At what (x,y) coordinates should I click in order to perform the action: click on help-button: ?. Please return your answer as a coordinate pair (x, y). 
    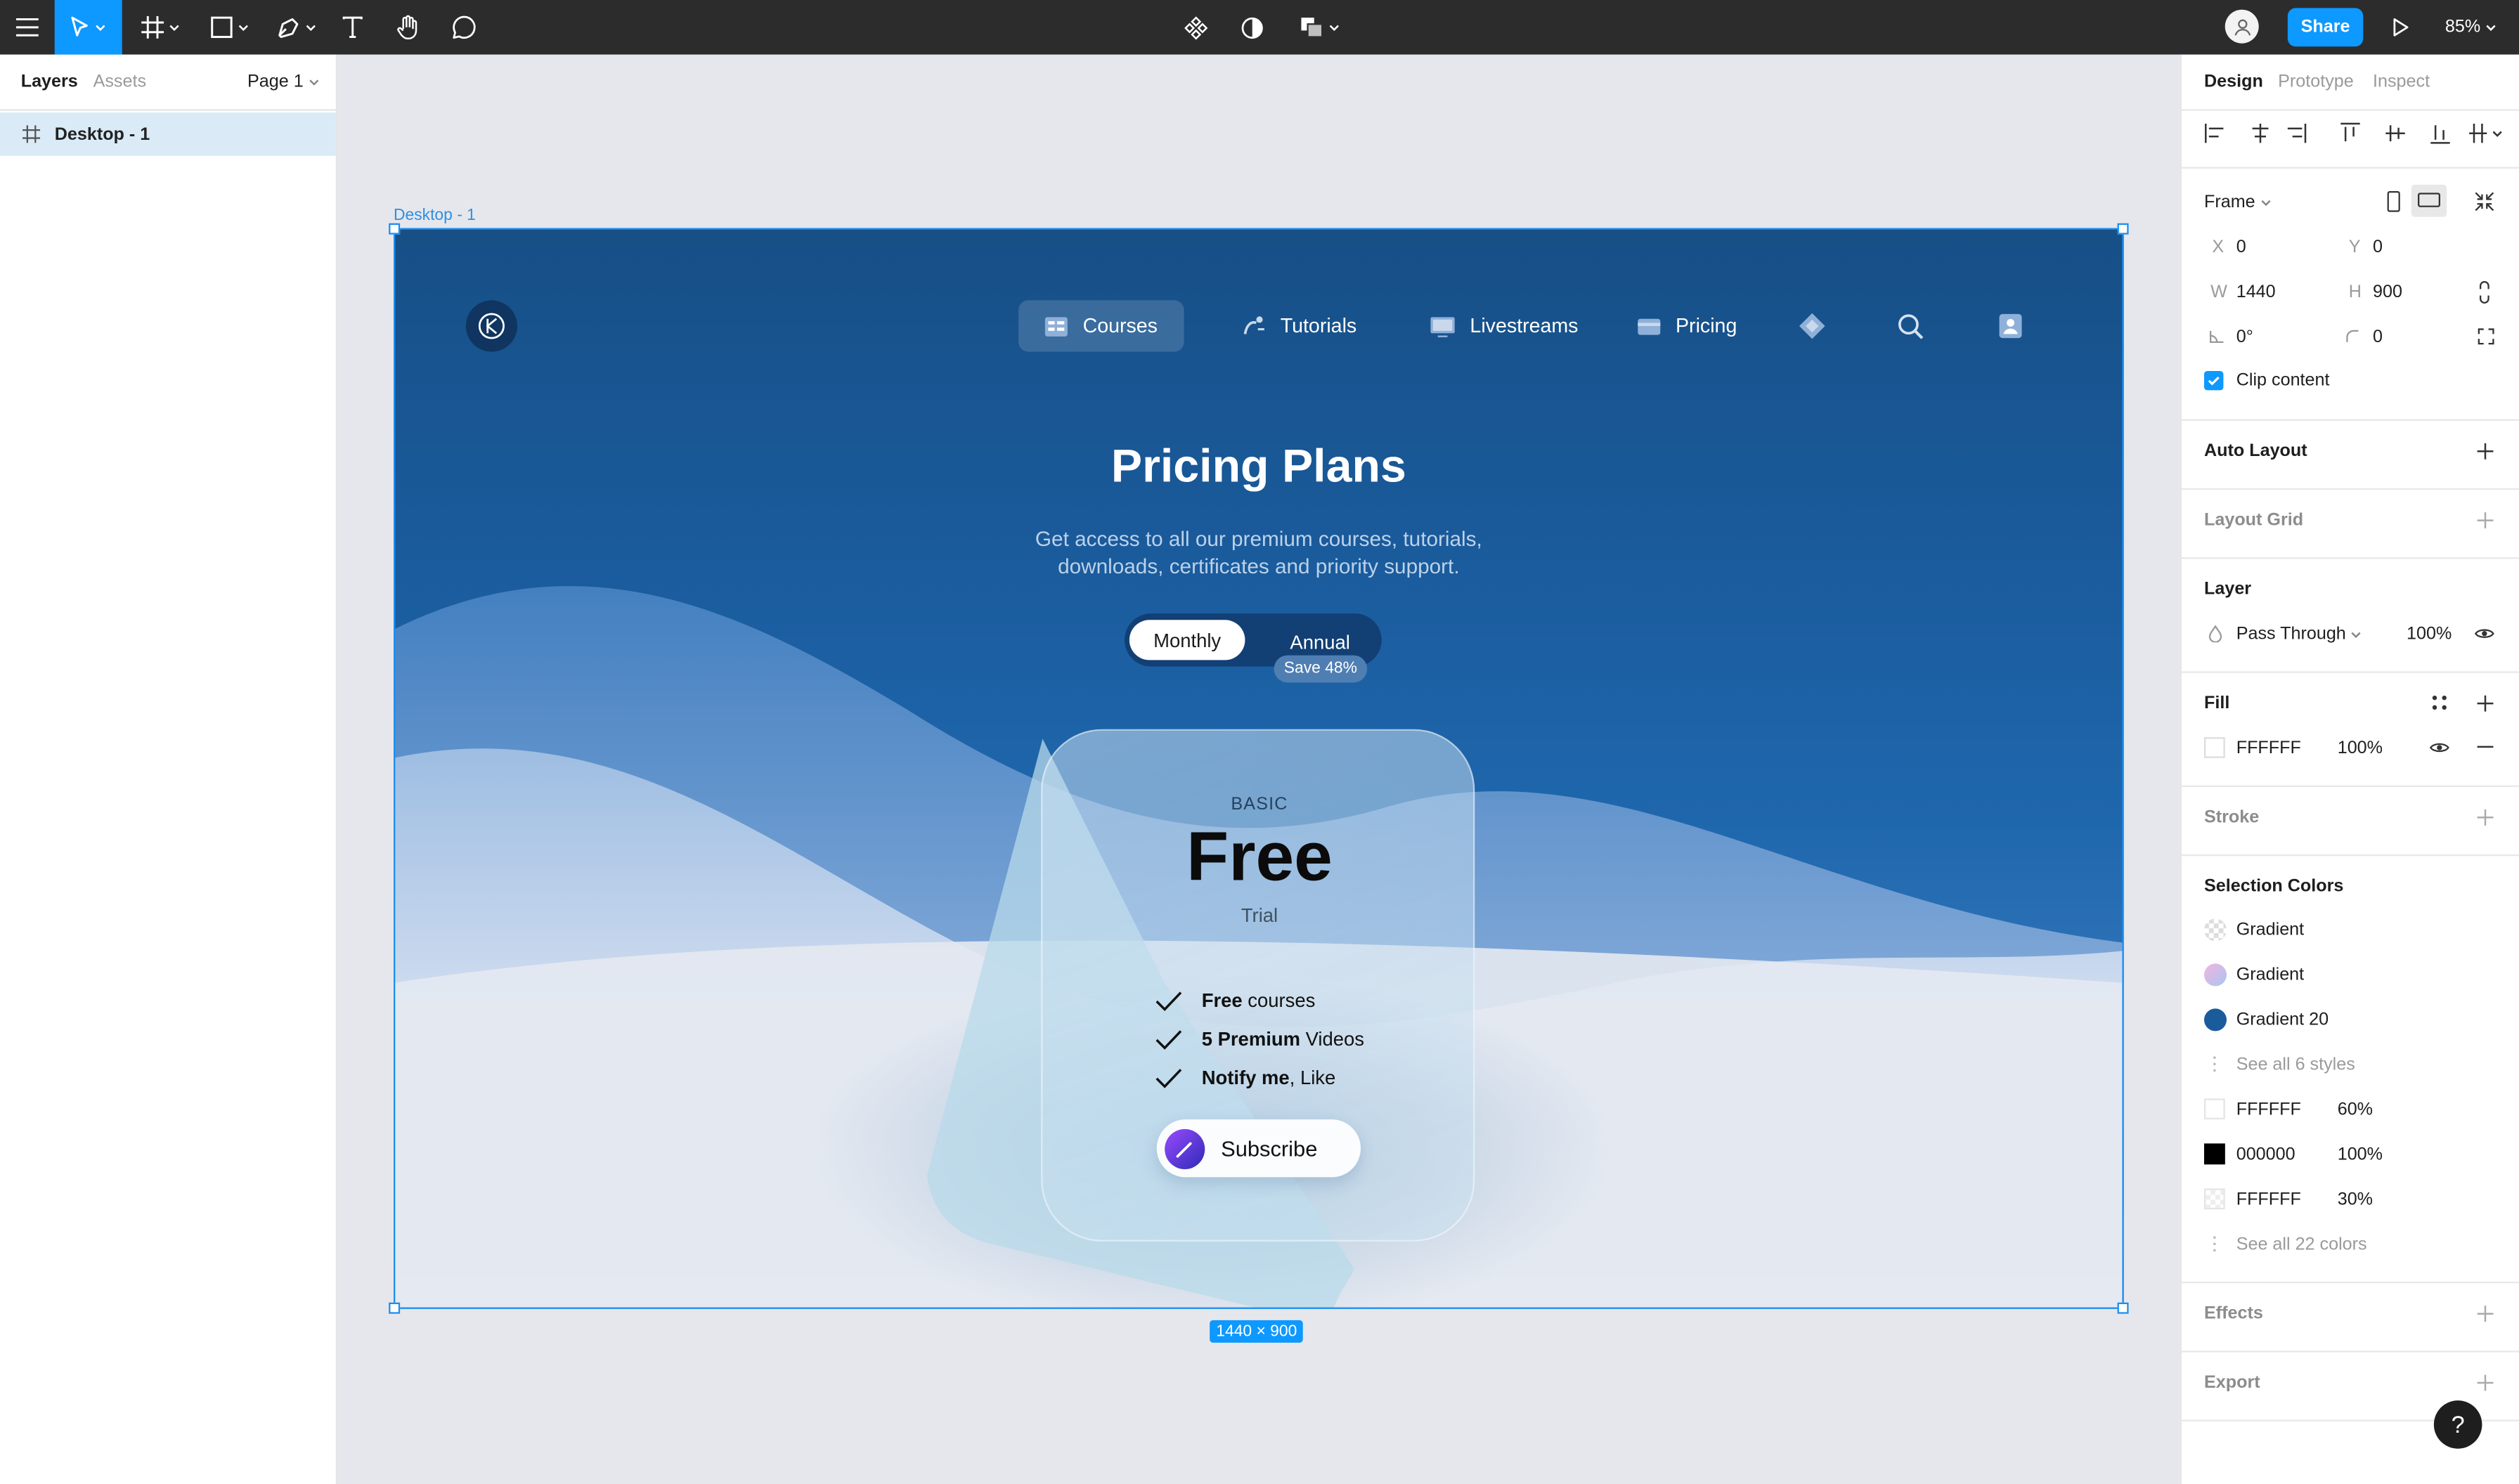
    Looking at the image, I should click on (2457, 1424).